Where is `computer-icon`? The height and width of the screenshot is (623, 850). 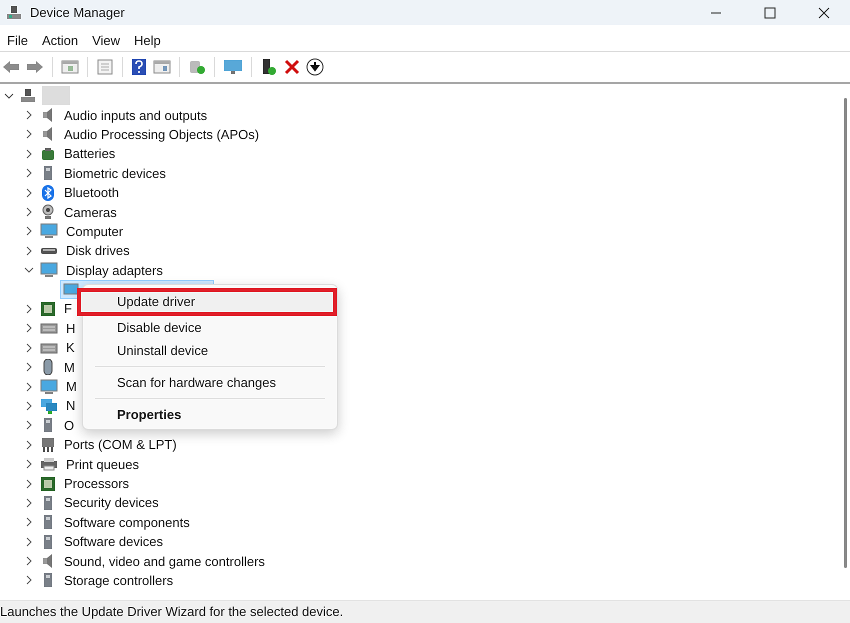 computer-icon is located at coordinates (28, 96).